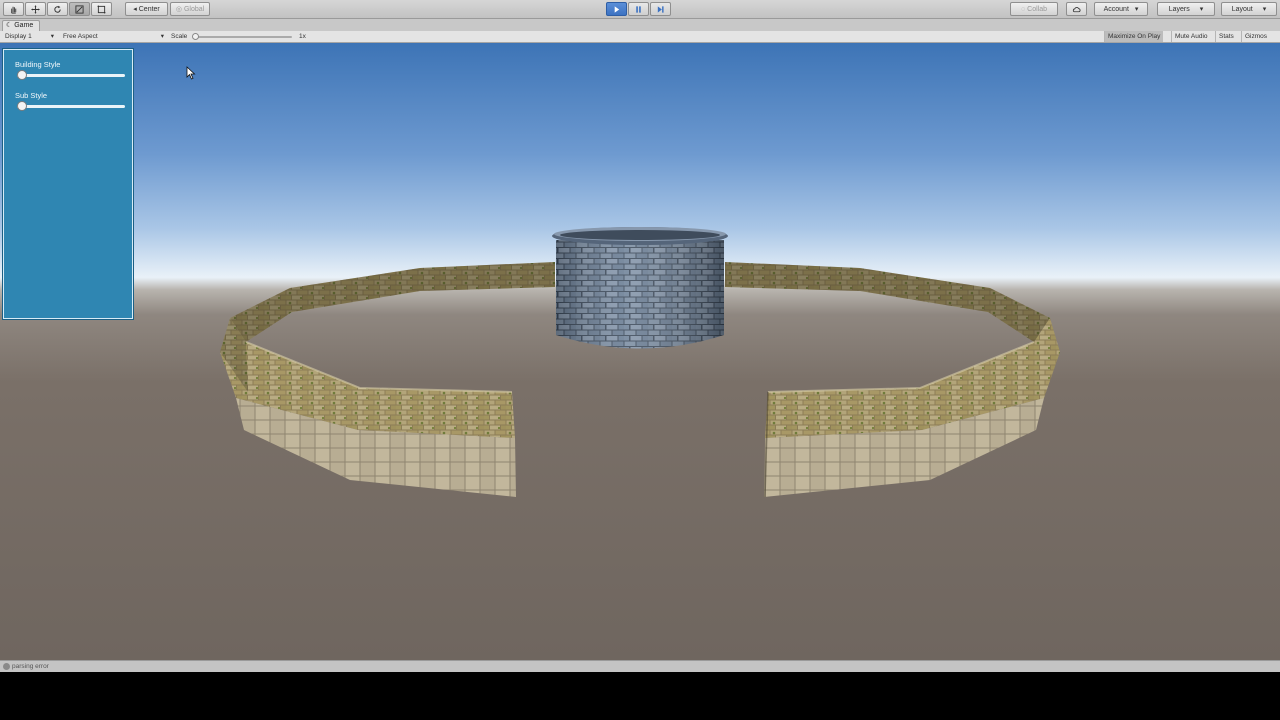 This screenshot has width=1280, height=720. What do you see at coordinates (31, 95) in the screenshot?
I see `sub-style-label: Sub Style` at bounding box center [31, 95].